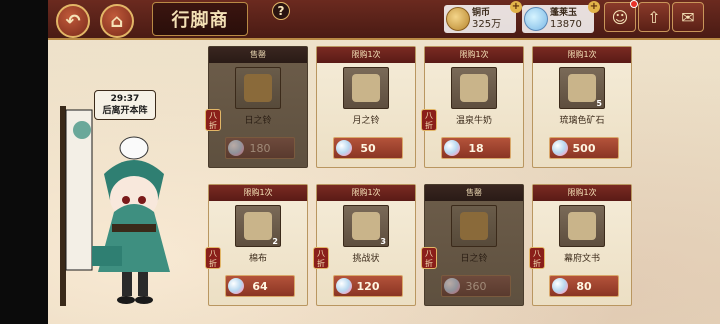 The height and width of the screenshot is (324, 720). I want to click on merchant-character, so click(115, 206).